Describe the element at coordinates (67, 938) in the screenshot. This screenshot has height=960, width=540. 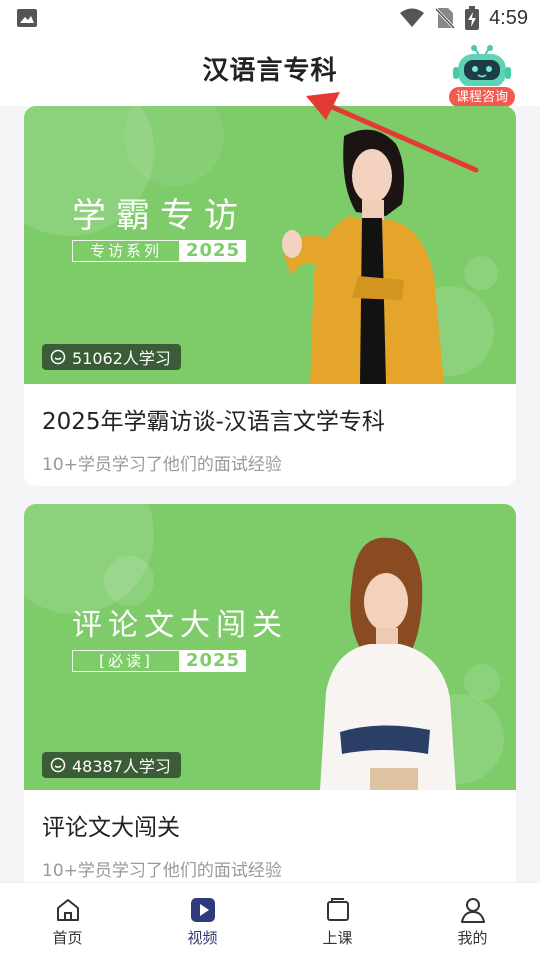
I see `tab-label: 首页` at that location.